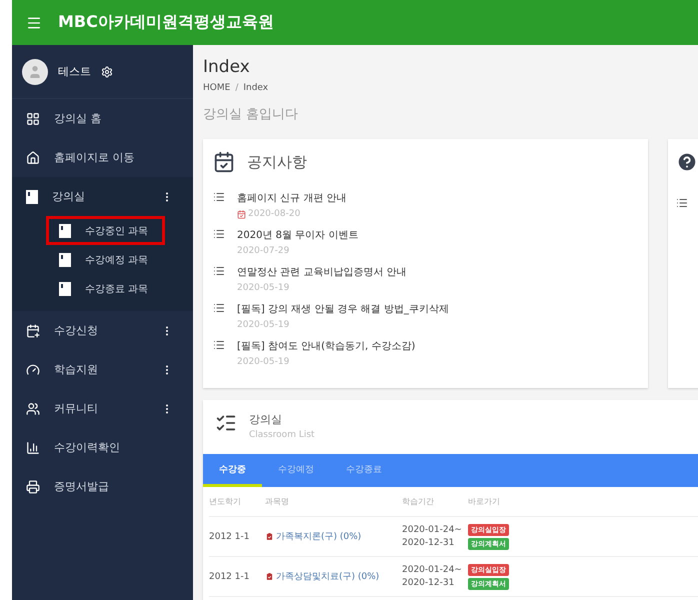 The height and width of the screenshot is (600, 698). I want to click on notice-date: 2020-07-29, so click(263, 251).